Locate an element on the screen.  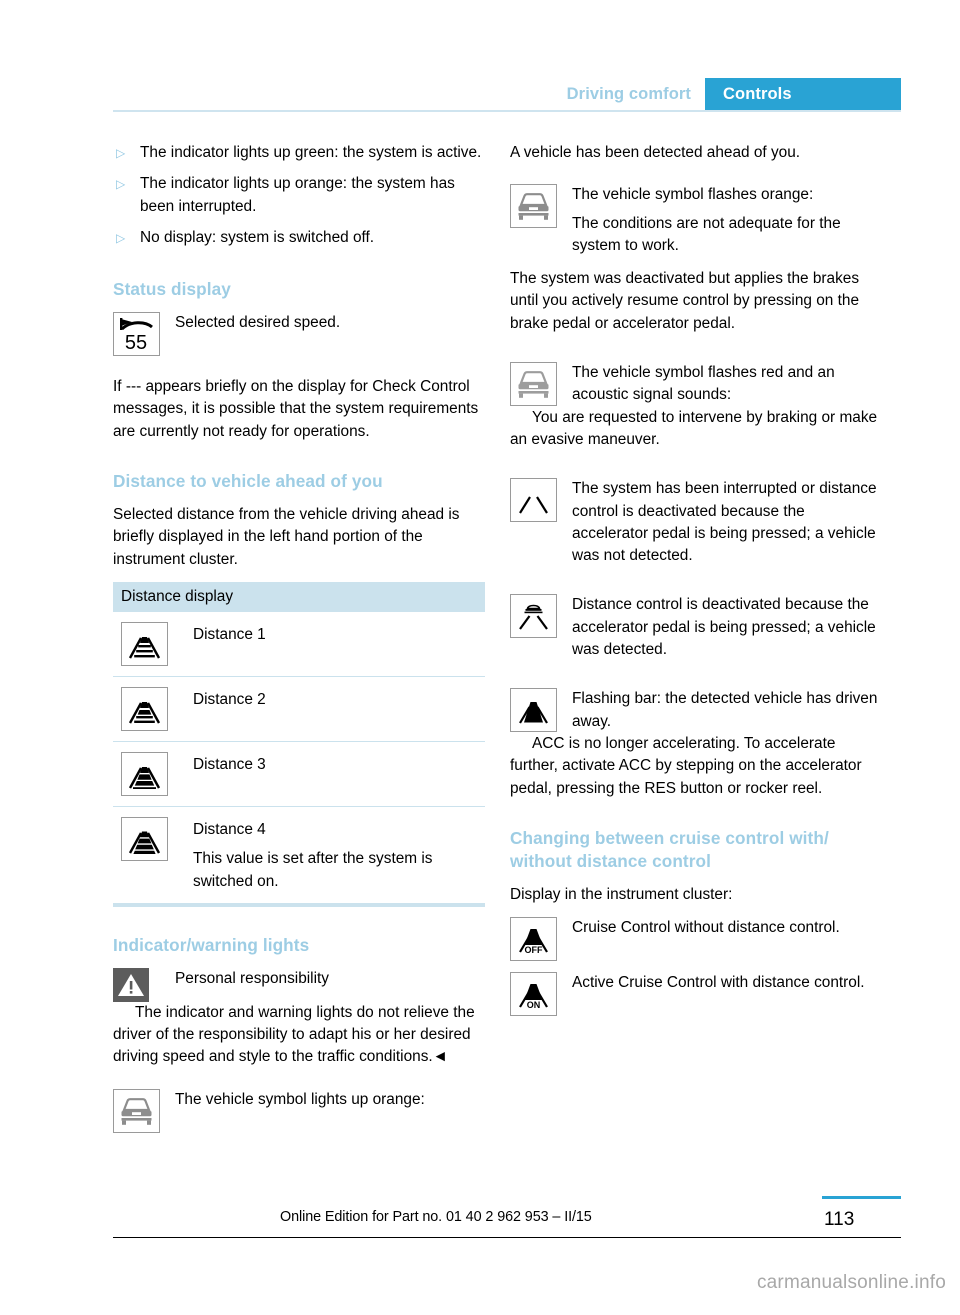
table-cell-label: Distance 1 is located at coordinates (229, 634).